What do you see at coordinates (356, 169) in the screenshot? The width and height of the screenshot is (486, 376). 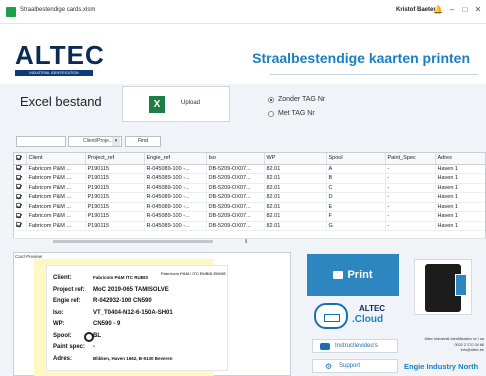 I see `table-cell: A` at bounding box center [356, 169].